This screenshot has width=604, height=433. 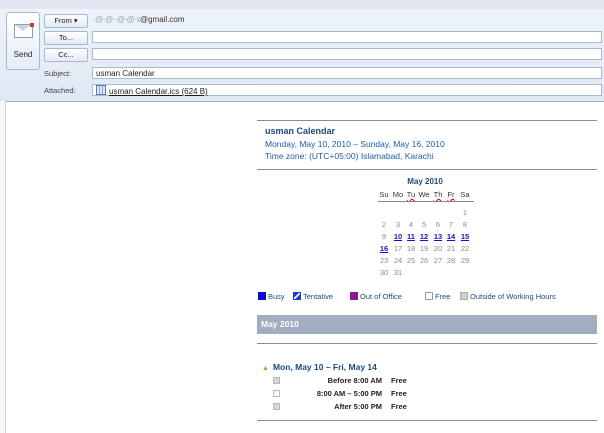 I want to click on subject-value: usman Calendar, so click(x=125, y=73).